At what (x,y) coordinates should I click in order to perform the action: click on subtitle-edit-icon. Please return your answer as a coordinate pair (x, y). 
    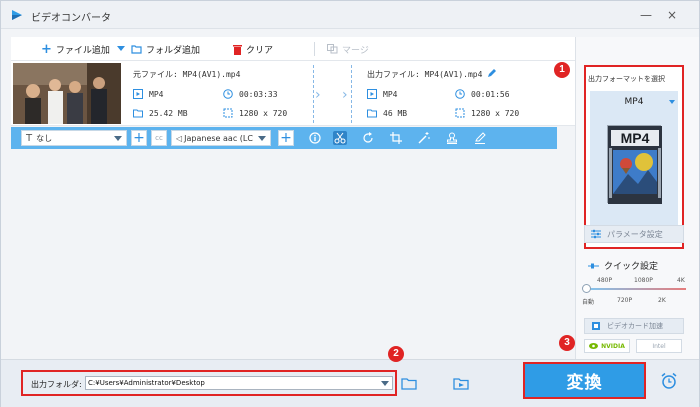
    Looking at the image, I should click on (480, 138).